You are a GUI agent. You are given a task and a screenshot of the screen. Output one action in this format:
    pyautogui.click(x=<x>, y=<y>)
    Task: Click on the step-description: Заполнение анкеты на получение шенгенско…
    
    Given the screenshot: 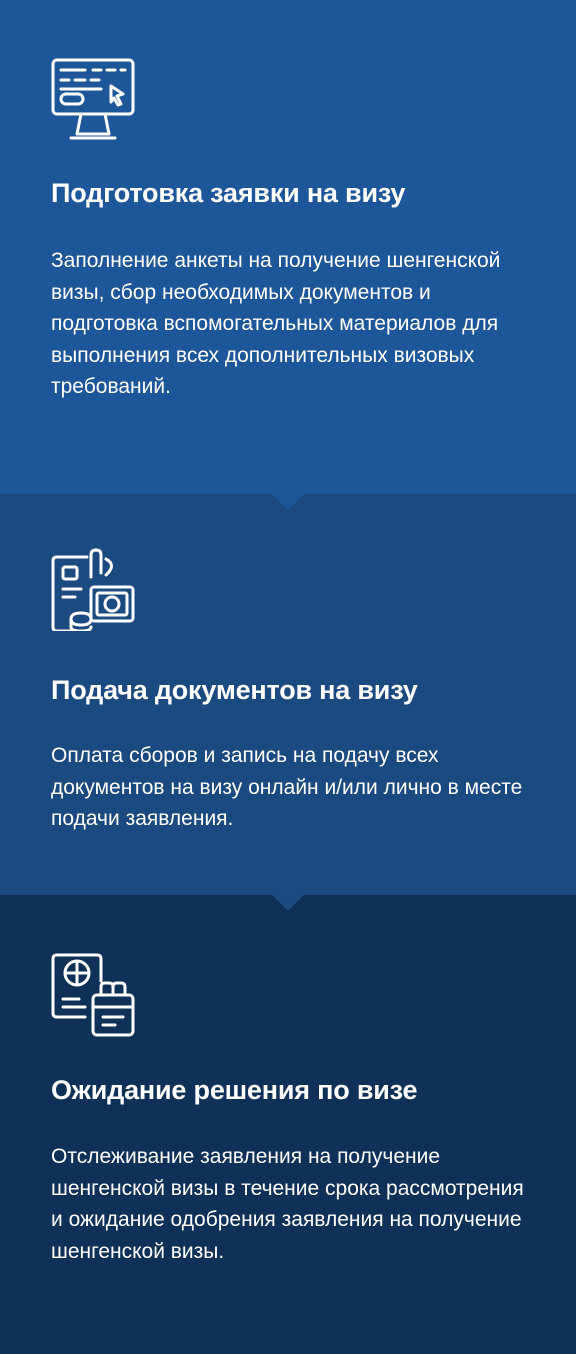 What is the action you would take?
    pyautogui.click(x=276, y=323)
    